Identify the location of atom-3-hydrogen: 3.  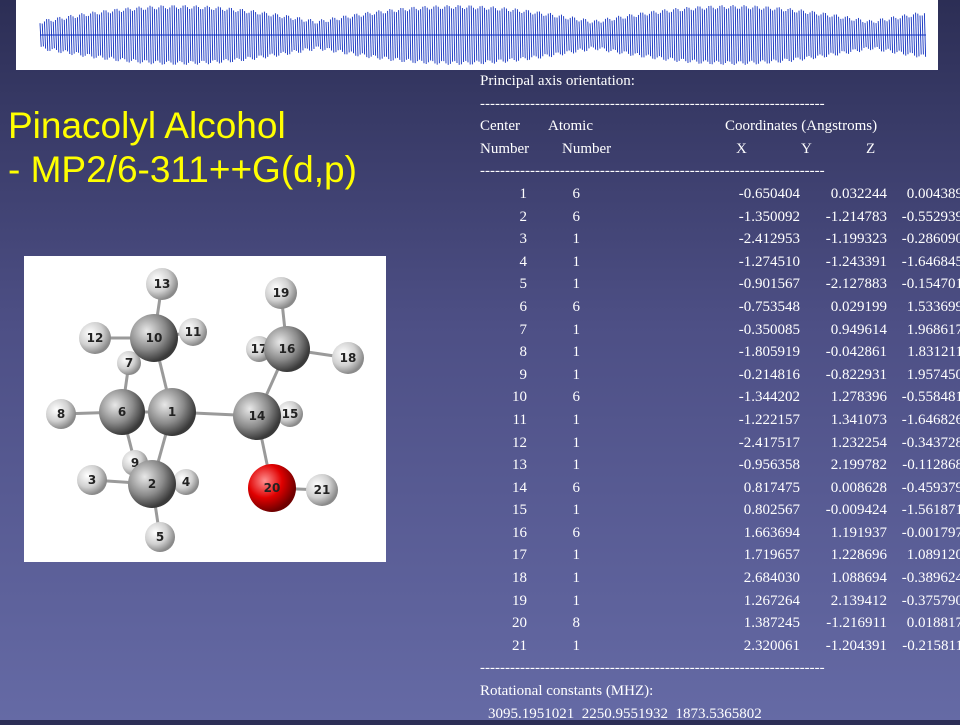
(92, 480).